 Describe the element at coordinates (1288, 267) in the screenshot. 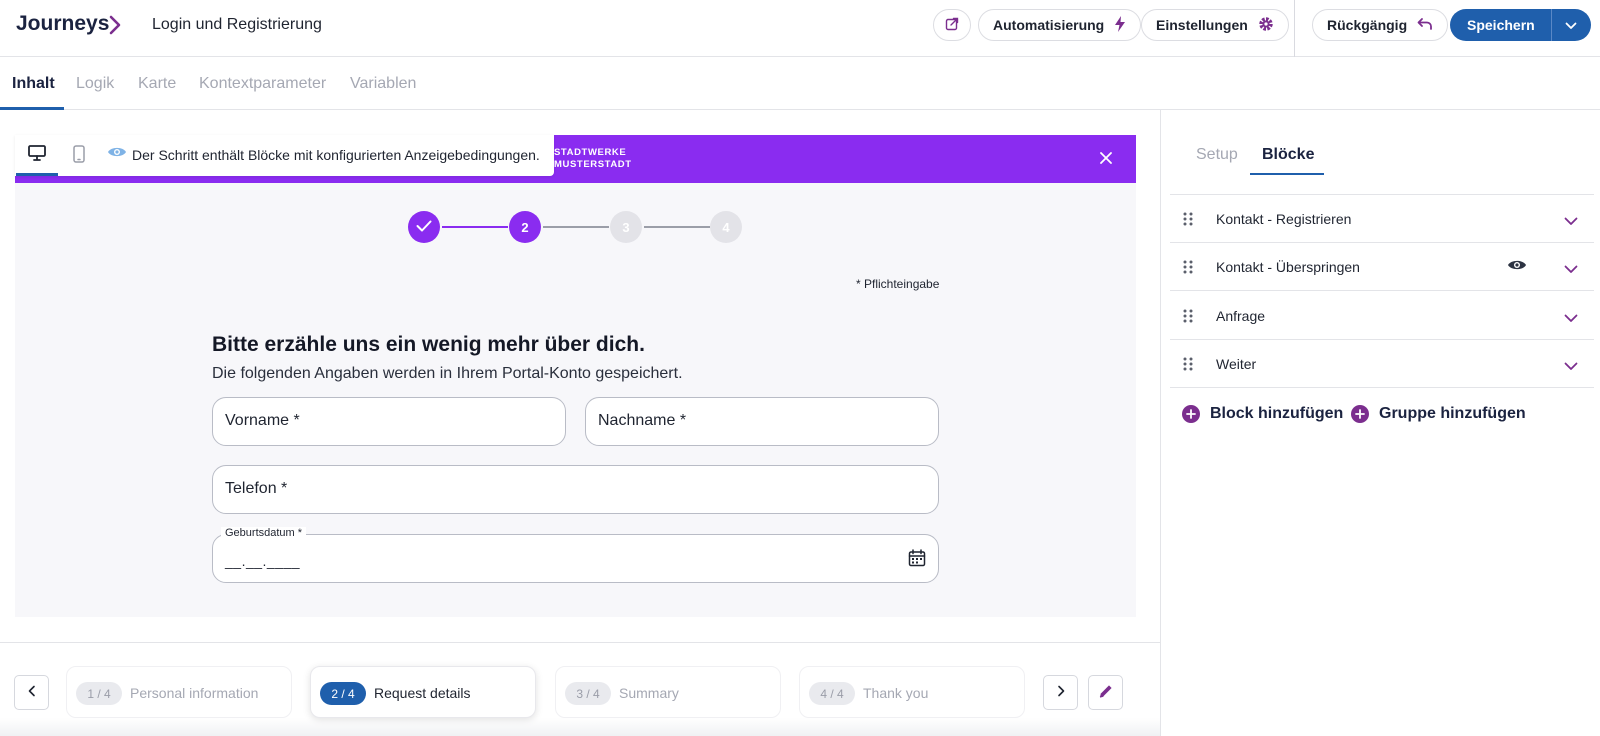

I see `block-label: Kontakt - Überspringen` at that location.